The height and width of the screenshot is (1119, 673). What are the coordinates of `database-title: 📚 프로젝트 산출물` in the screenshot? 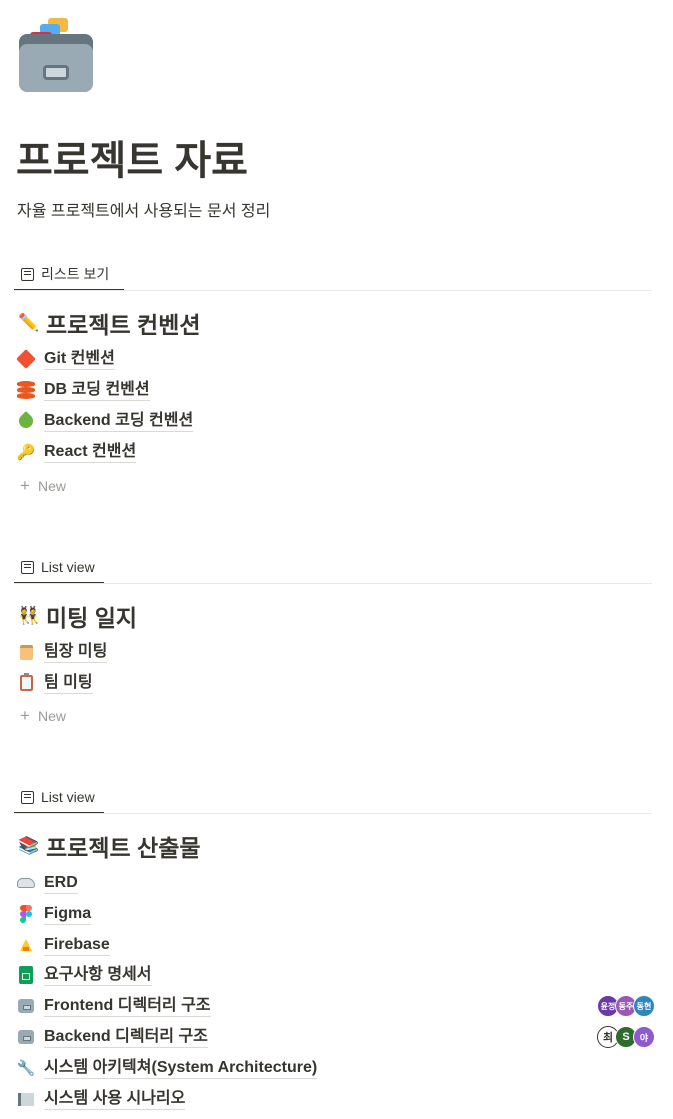 It's located at (109, 846).